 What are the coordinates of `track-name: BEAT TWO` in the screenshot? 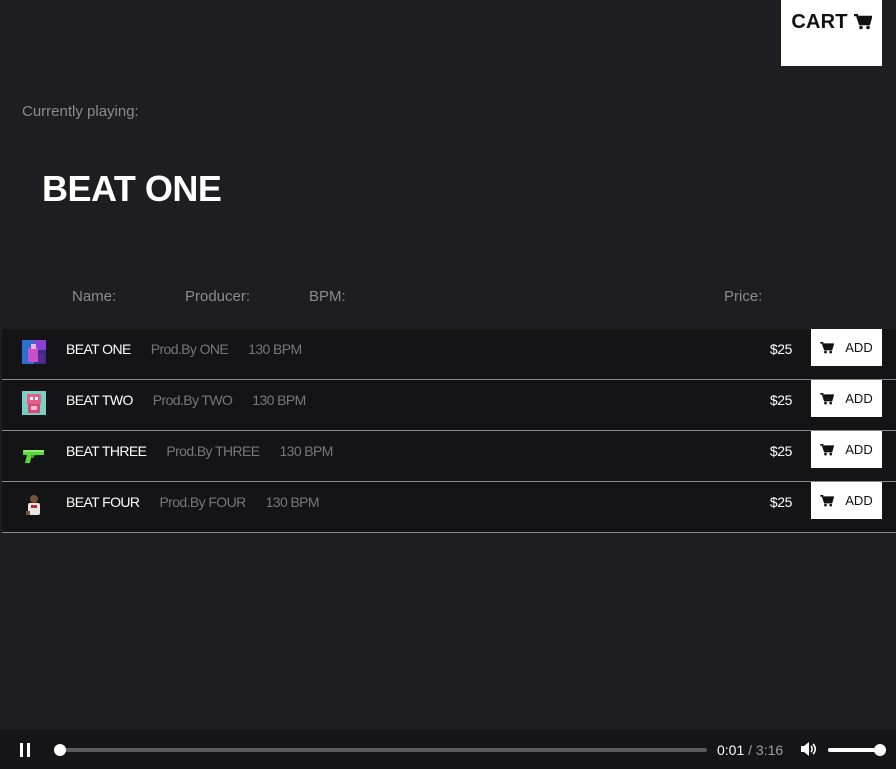 It's located at (99, 400).